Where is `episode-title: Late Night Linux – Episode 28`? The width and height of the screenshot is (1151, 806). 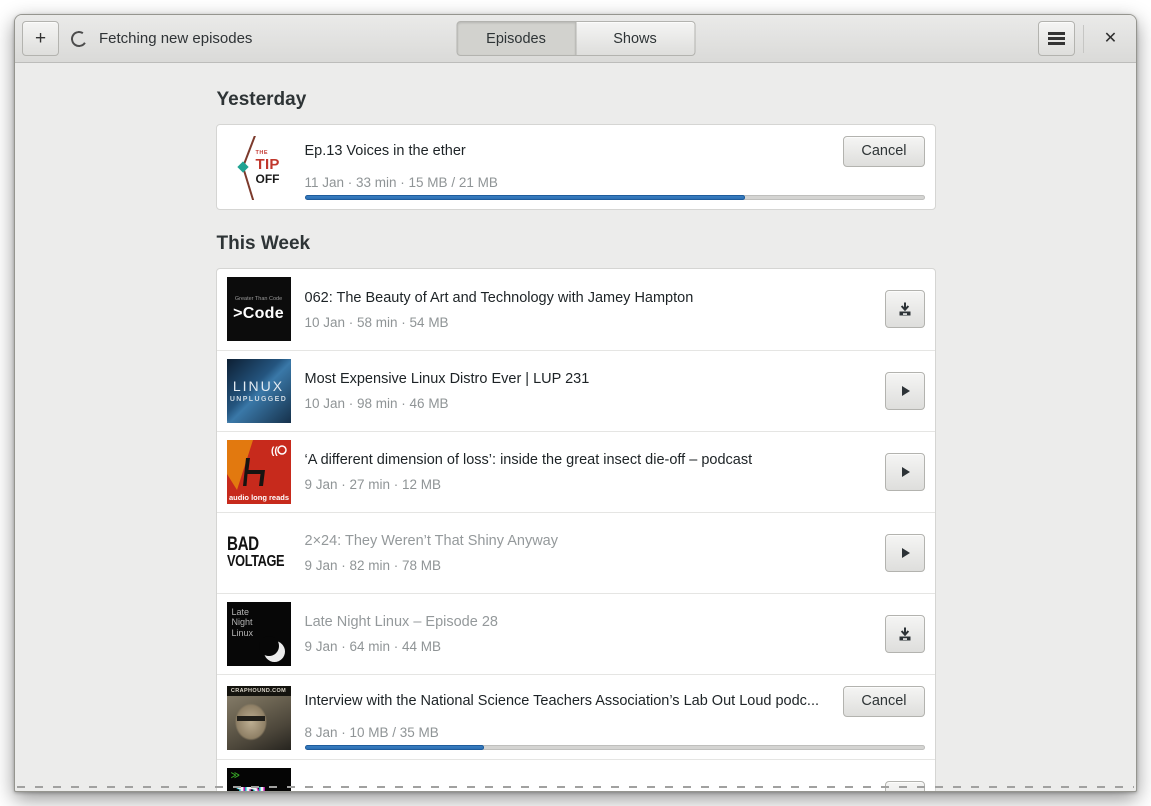 episode-title: Late Night Linux – Episode 28 is located at coordinates (401, 622).